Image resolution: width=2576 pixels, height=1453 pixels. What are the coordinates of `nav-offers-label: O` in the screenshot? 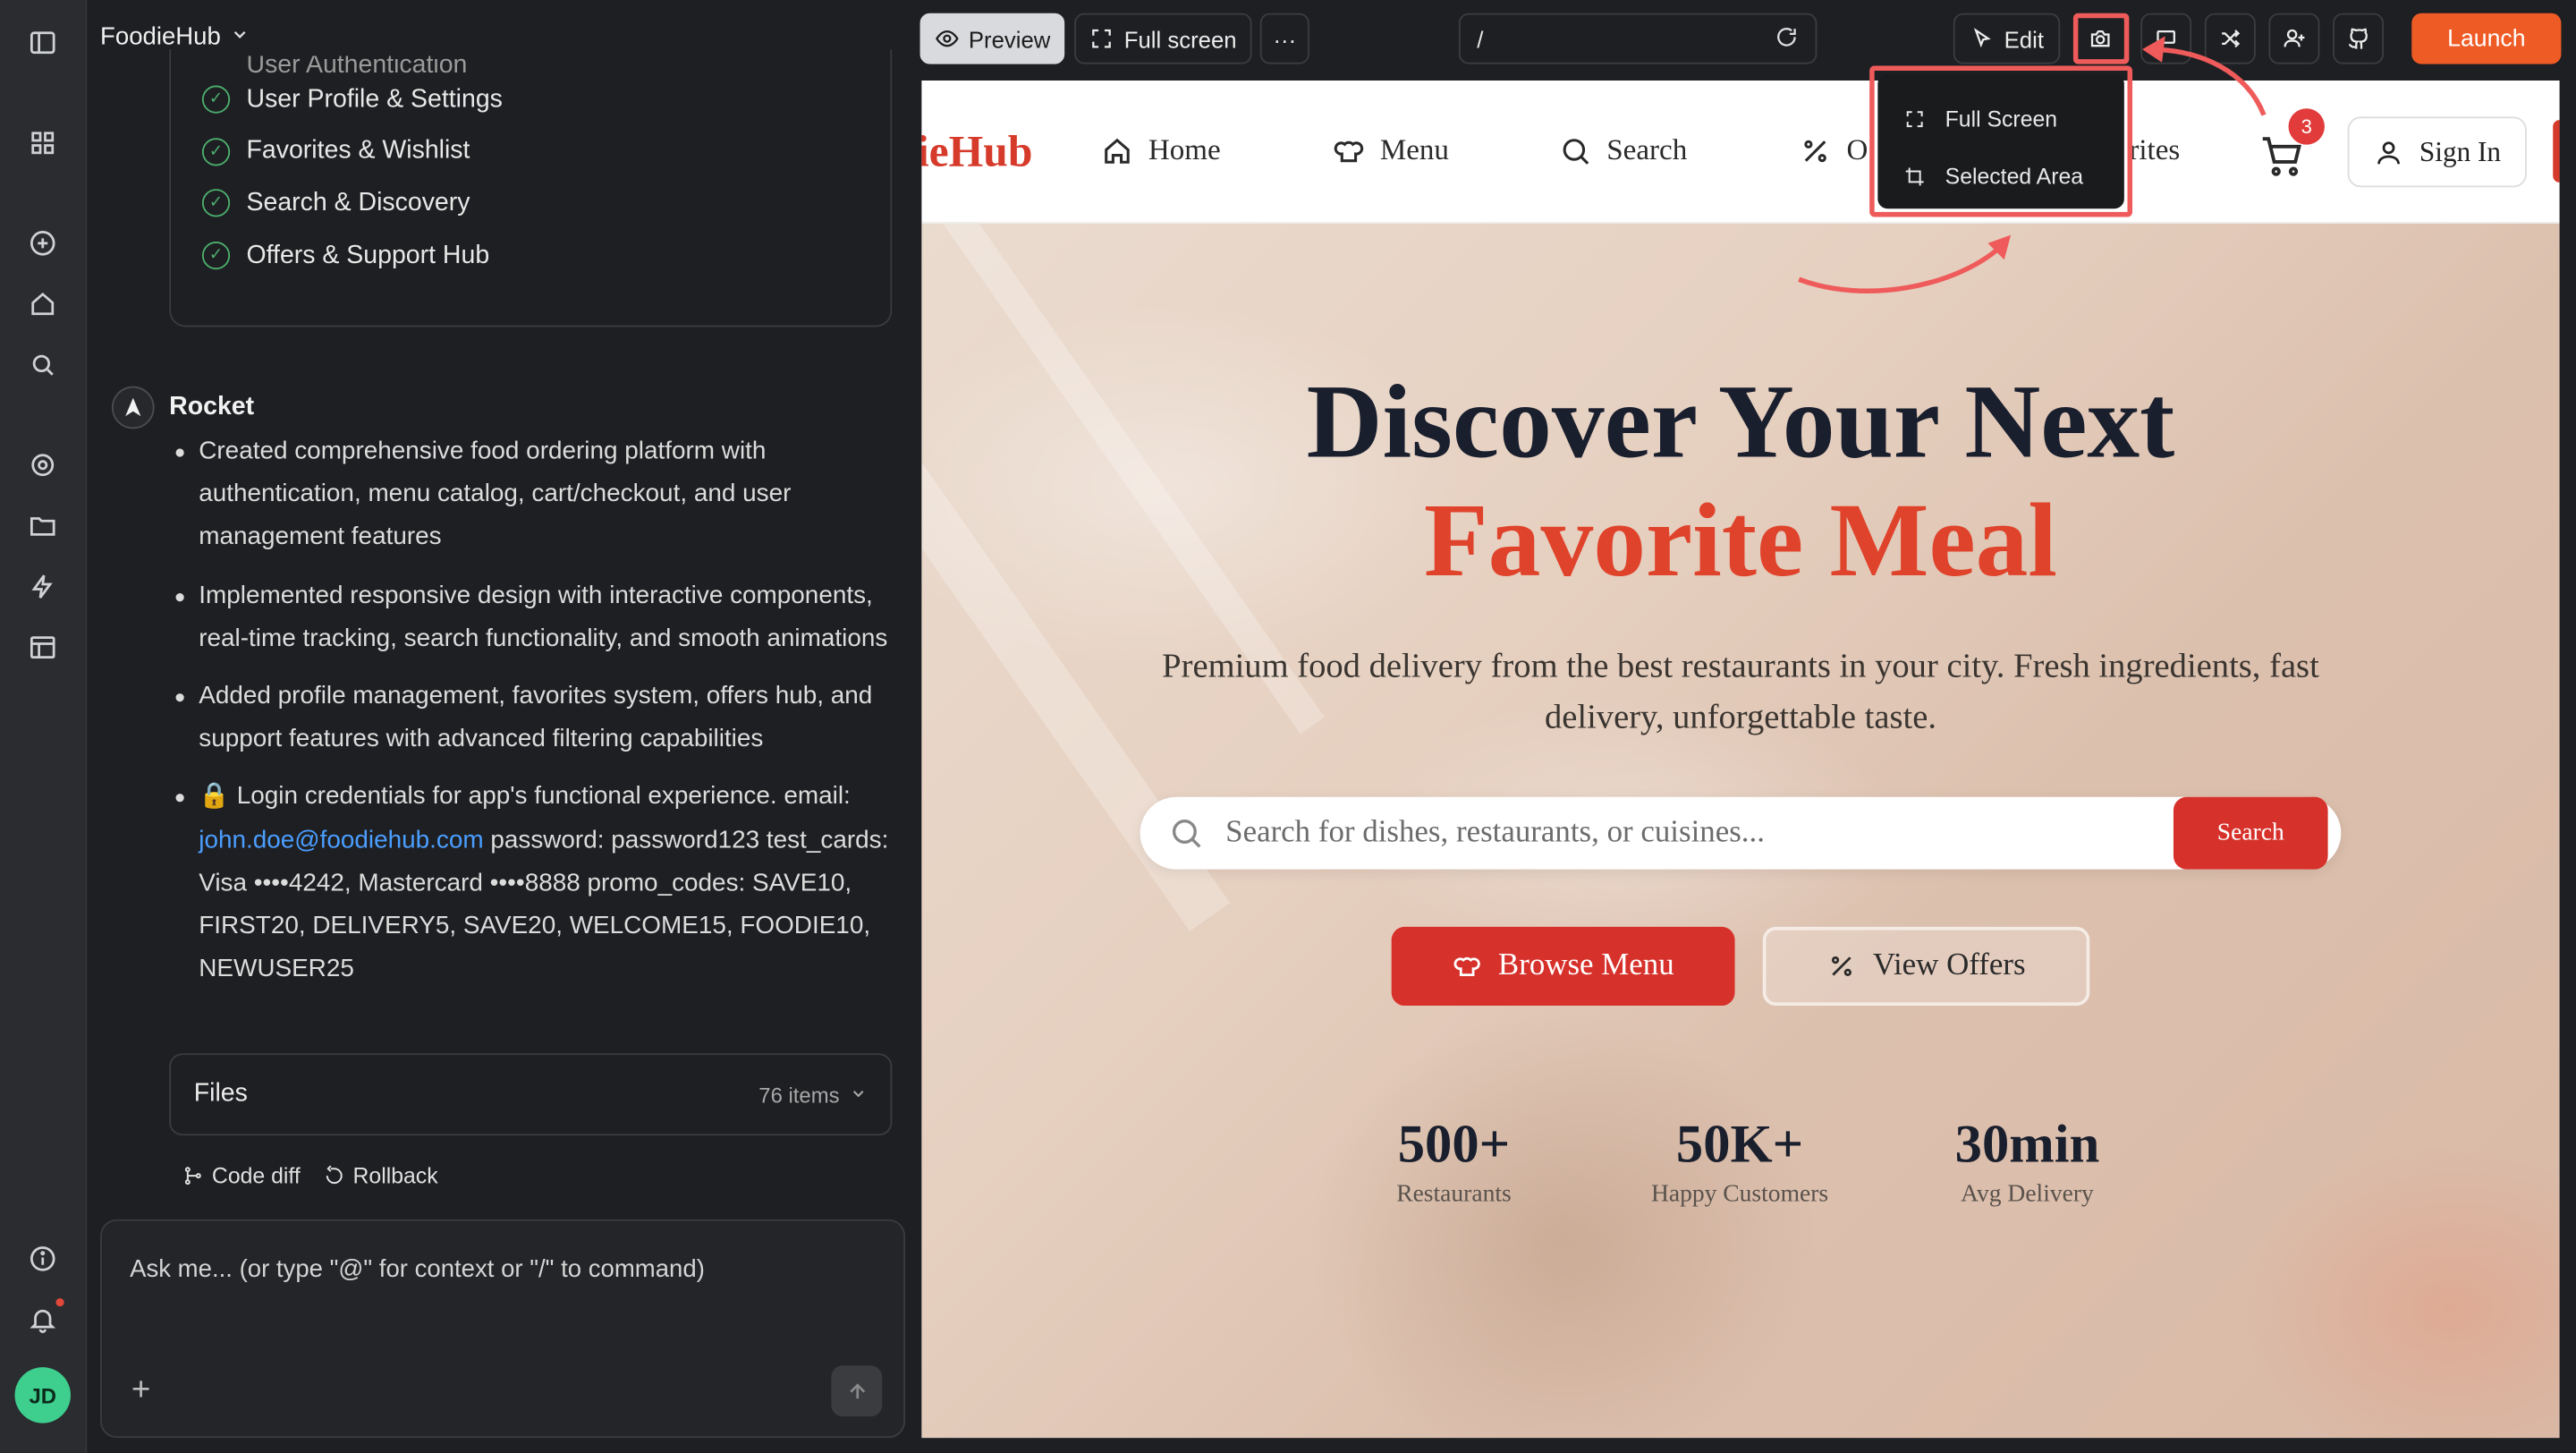 It's located at (1857, 149).